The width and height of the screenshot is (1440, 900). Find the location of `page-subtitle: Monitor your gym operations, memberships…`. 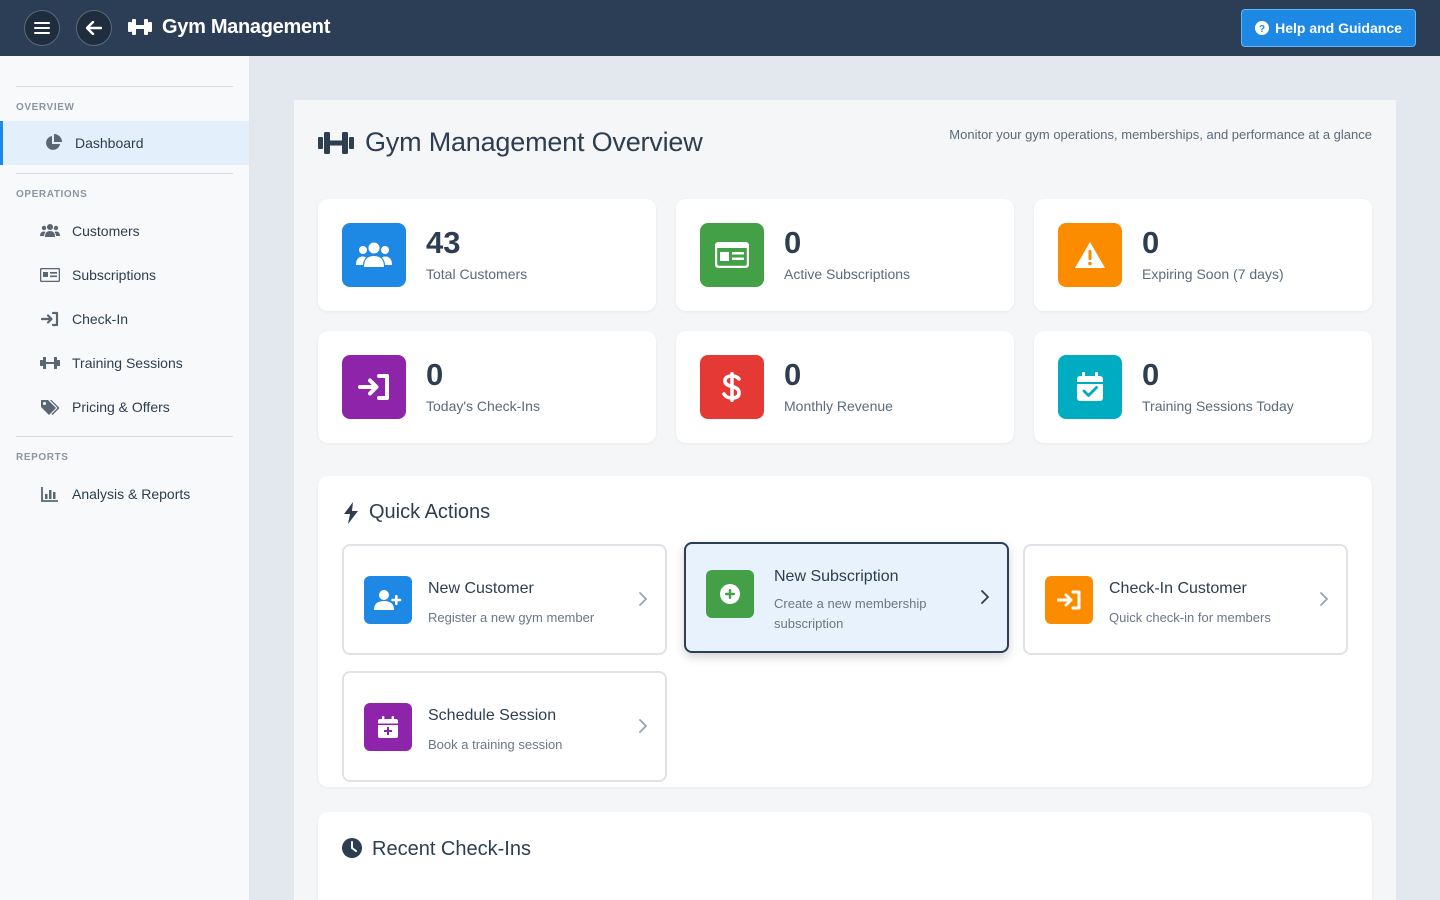

page-subtitle: Monitor your gym operations, memberships… is located at coordinates (1160, 134).